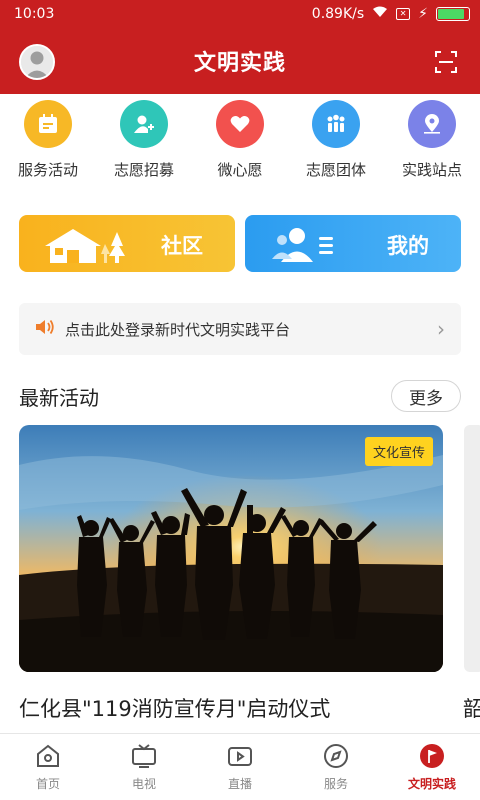 Image resolution: width=480 pixels, height=800 pixels. What do you see at coordinates (398, 451) in the screenshot?
I see `activity-tag-badge: 文化宣传` at bounding box center [398, 451].